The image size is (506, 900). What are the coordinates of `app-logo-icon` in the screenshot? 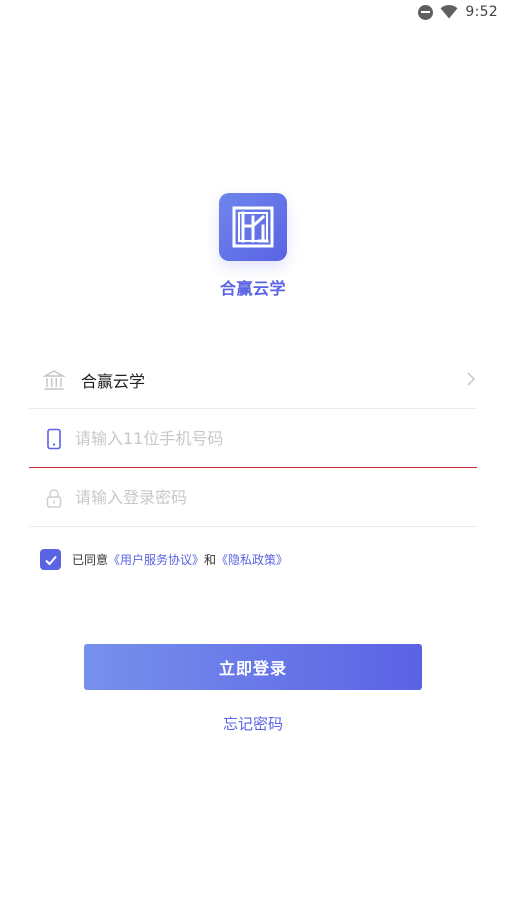 It's located at (253, 227).